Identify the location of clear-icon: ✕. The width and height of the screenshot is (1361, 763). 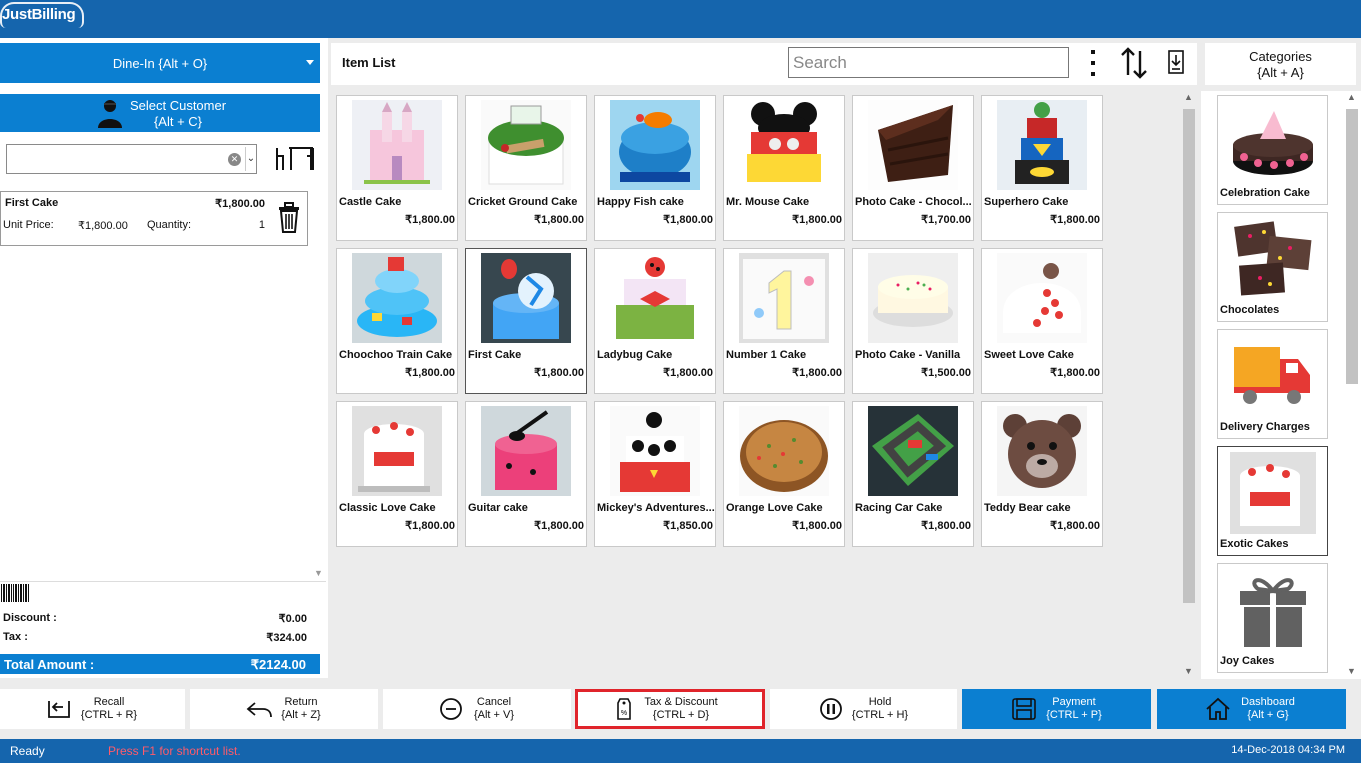
(234, 159).